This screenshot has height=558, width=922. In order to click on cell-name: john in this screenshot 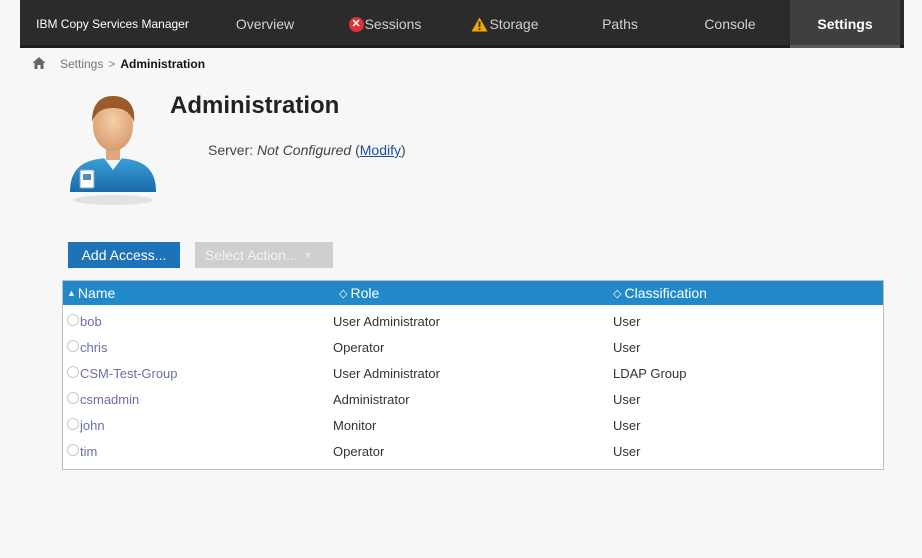, I will do `click(92, 425)`.